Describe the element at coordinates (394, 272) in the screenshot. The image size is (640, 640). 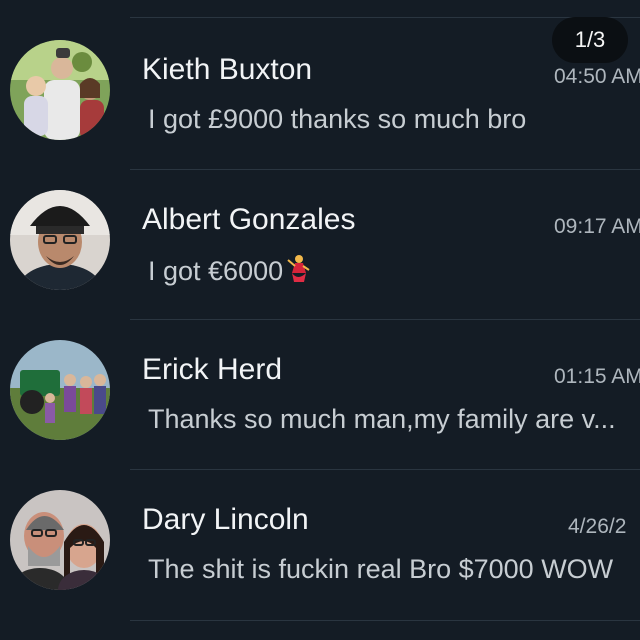
I see `message-preview: I got €6000` at that location.